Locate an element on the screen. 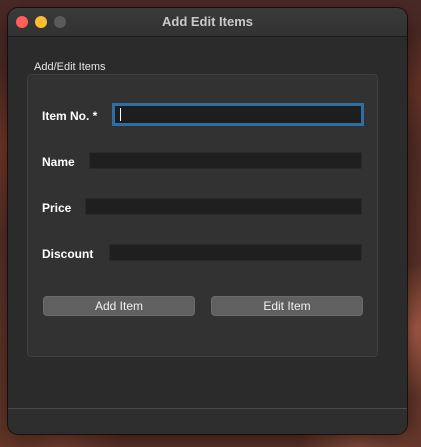 The width and height of the screenshot is (421, 447). name-label: Name is located at coordinates (58, 162).